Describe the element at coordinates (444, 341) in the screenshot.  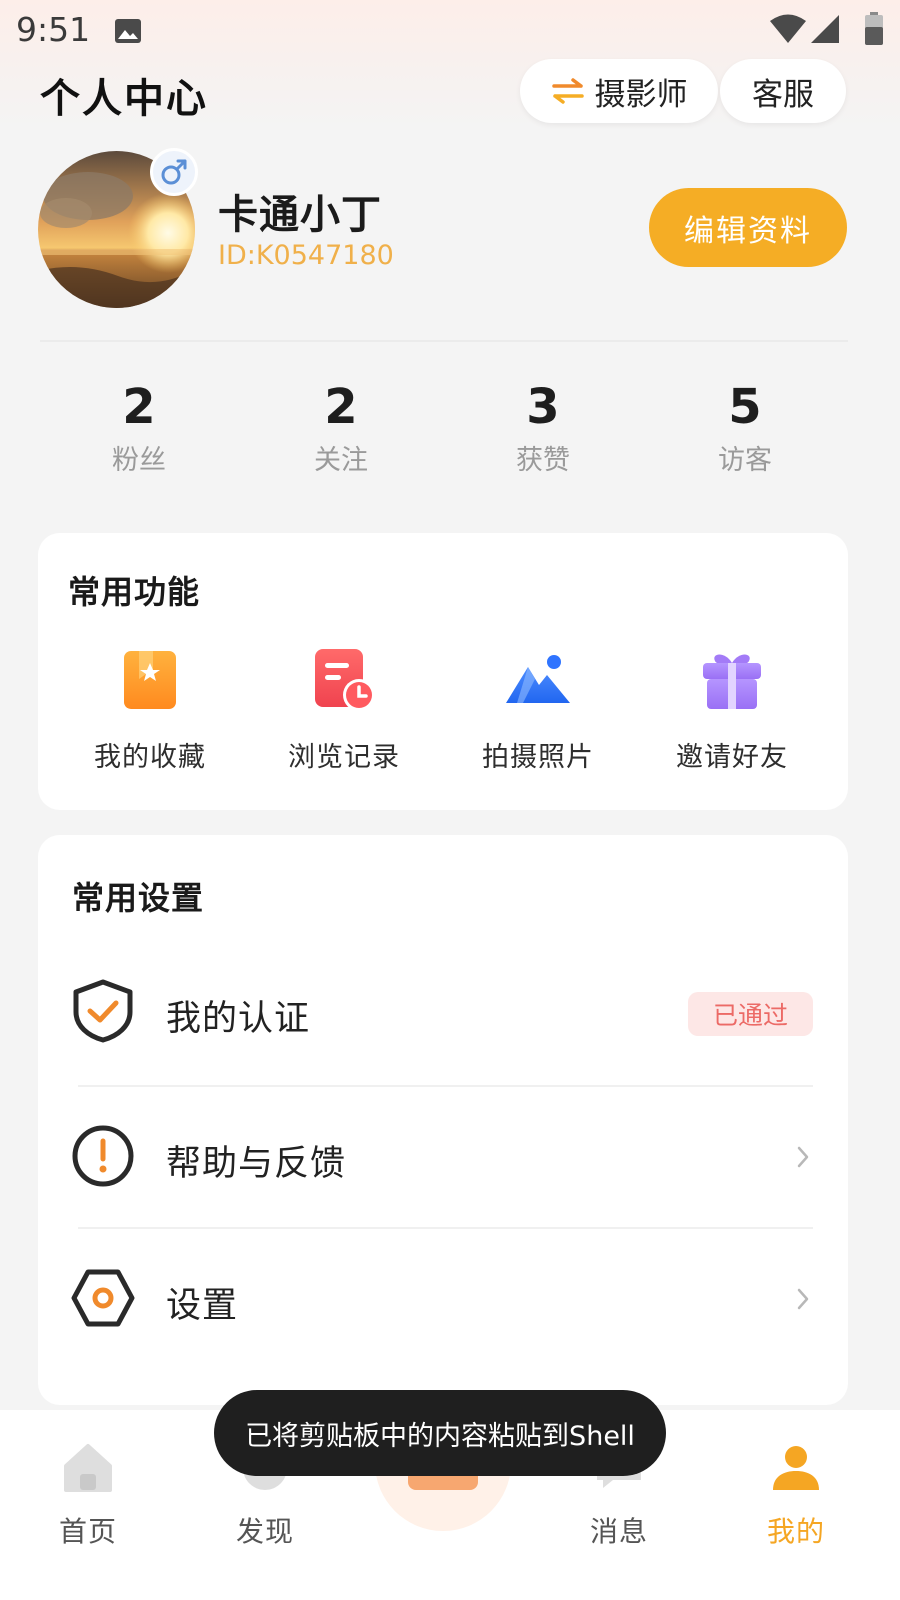
I see `divider` at that location.